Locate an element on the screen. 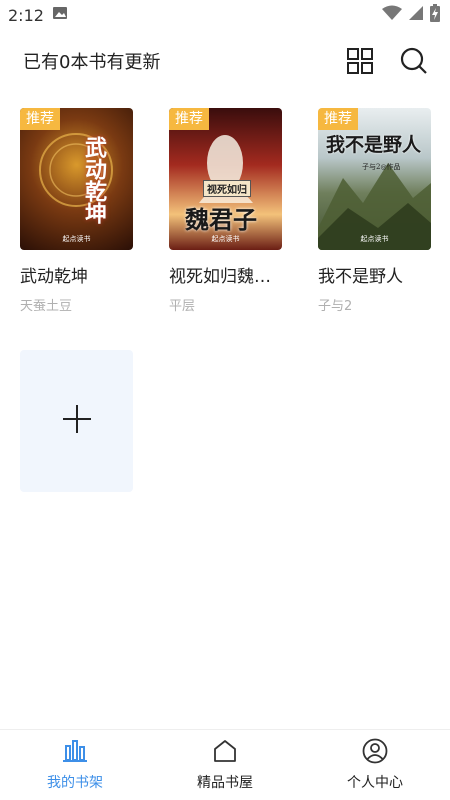 The width and height of the screenshot is (450, 800). nav-label: 精品书屋 is located at coordinates (225, 783).